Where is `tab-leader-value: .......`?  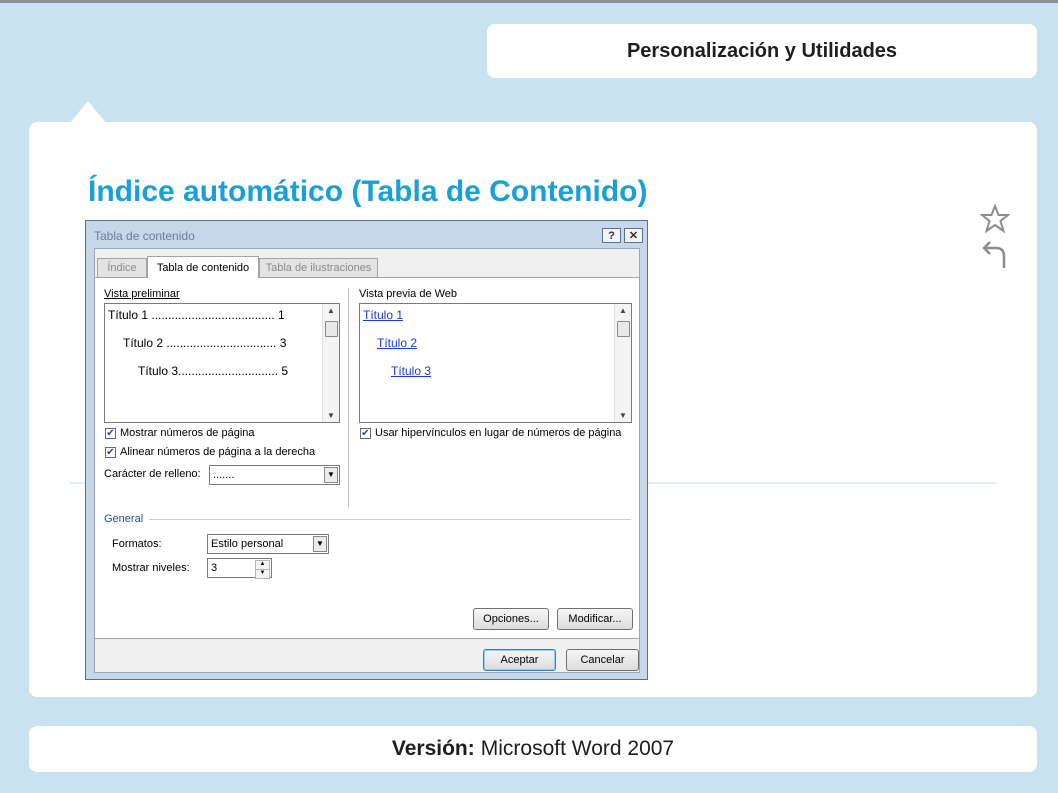
tab-leader-value: ....... is located at coordinates (224, 475).